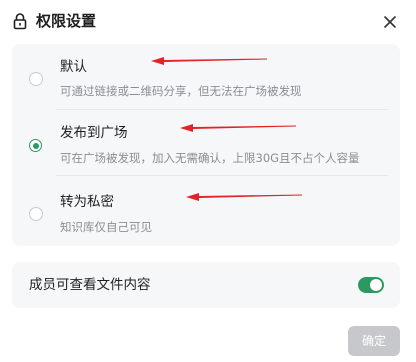  Describe the element at coordinates (210, 158) in the screenshot. I see `option-publish-description: 可在广场被发现，加入无需确认，上限30G且不占个人容量` at that location.